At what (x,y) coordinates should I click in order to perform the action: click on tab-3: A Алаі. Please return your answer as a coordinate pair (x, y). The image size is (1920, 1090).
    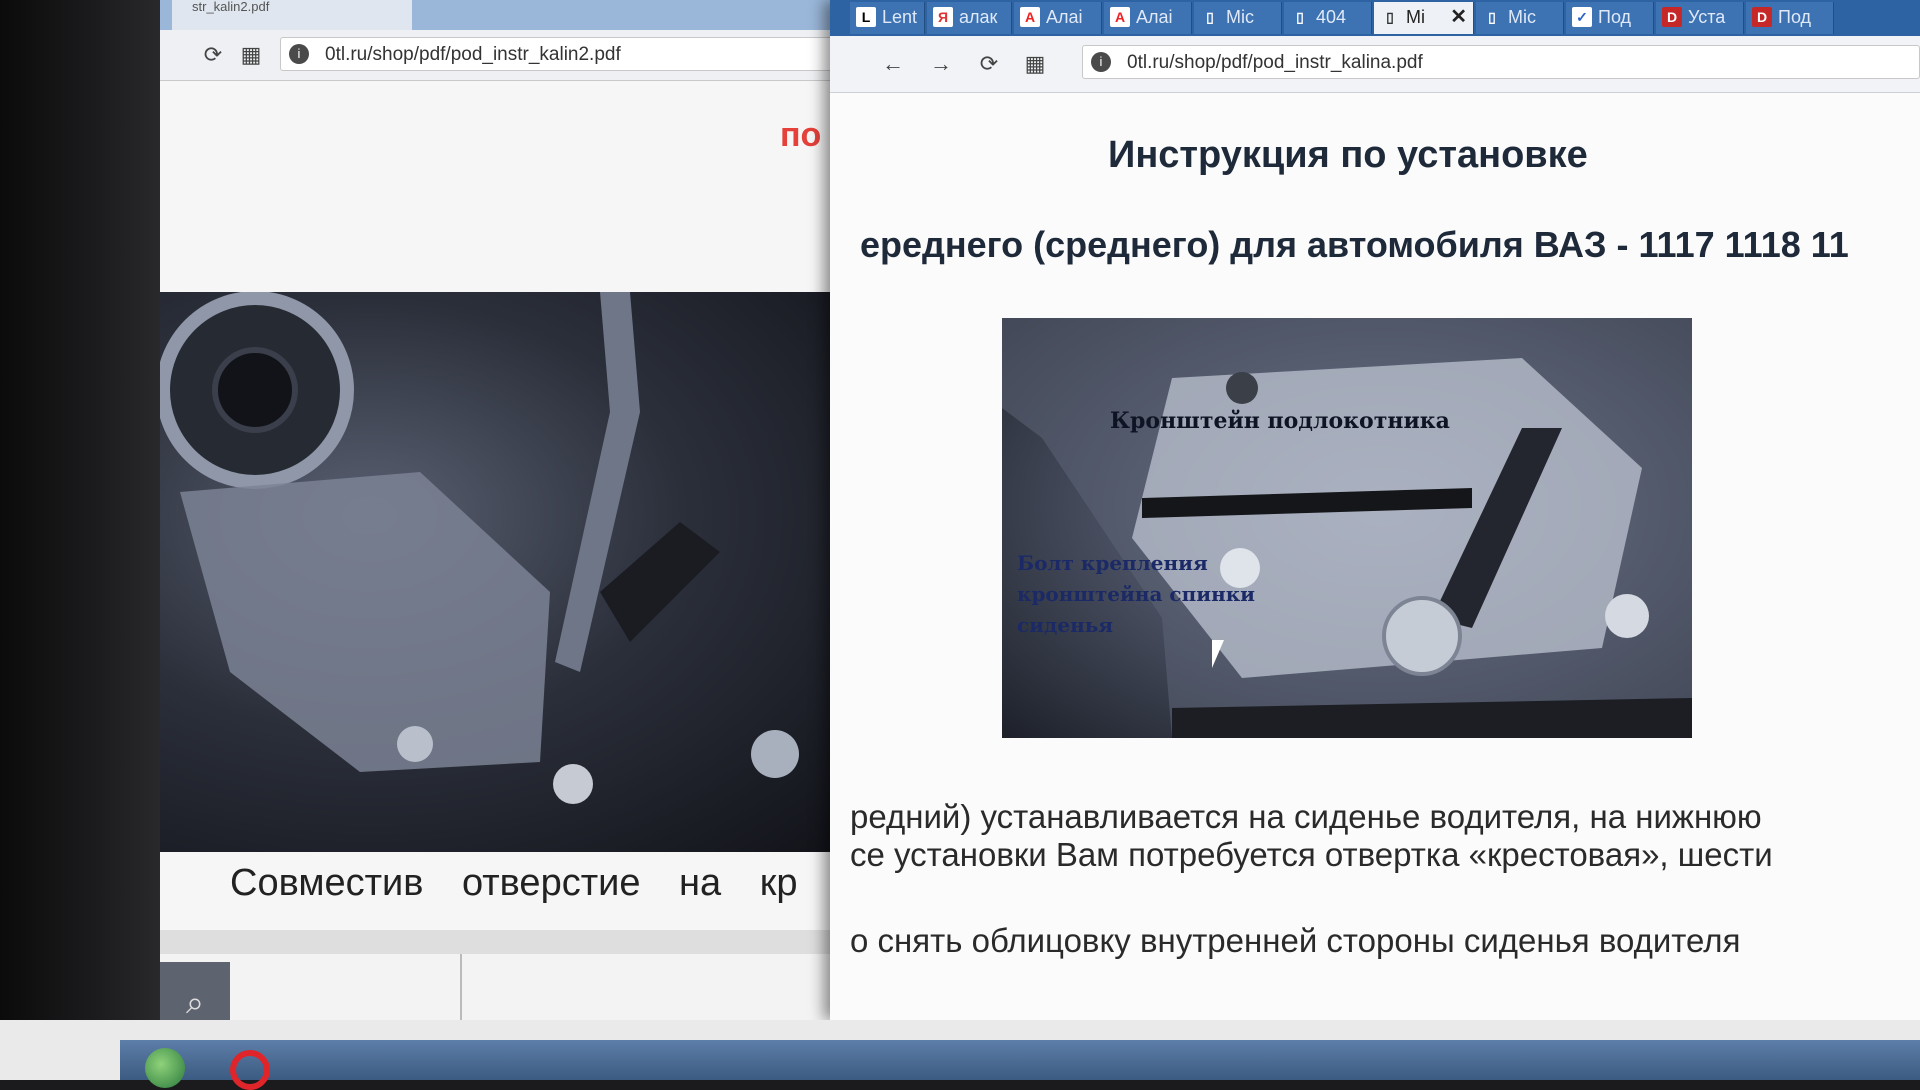
    Looking at the image, I should click on (1058, 18).